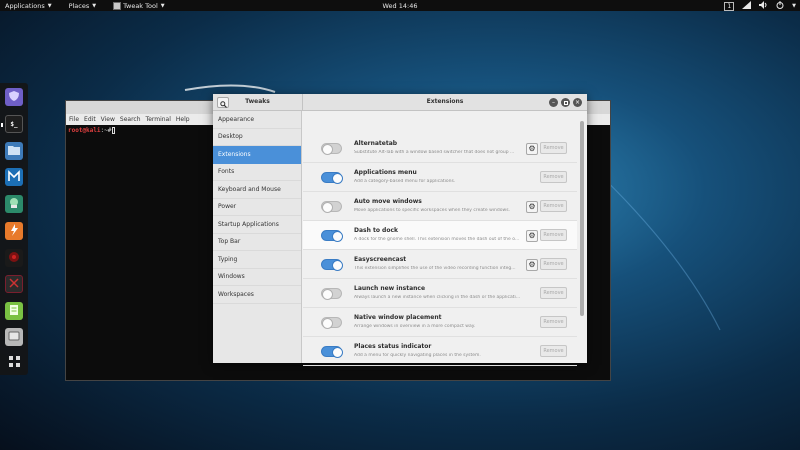 This screenshot has width=800, height=450. Describe the element at coordinates (114, 130) in the screenshot. I see `terminal-cursor` at that location.